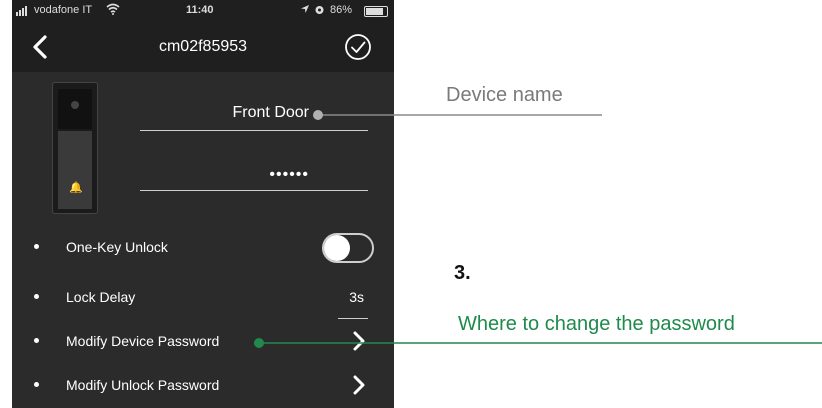 Image resolution: width=822 pixels, height=408 pixels. What do you see at coordinates (504, 95) in the screenshot?
I see `device-name-annotation: Device name` at bounding box center [504, 95].